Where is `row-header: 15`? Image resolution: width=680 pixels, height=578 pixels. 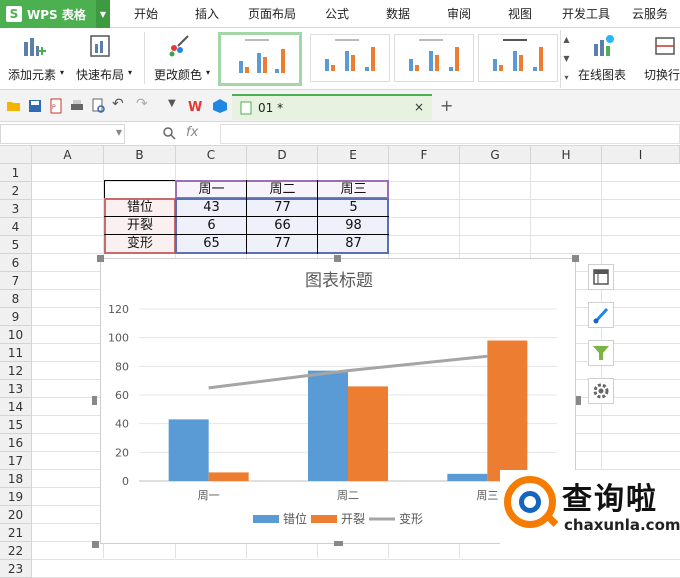
row-header: 15 is located at coordinates (16, 425).